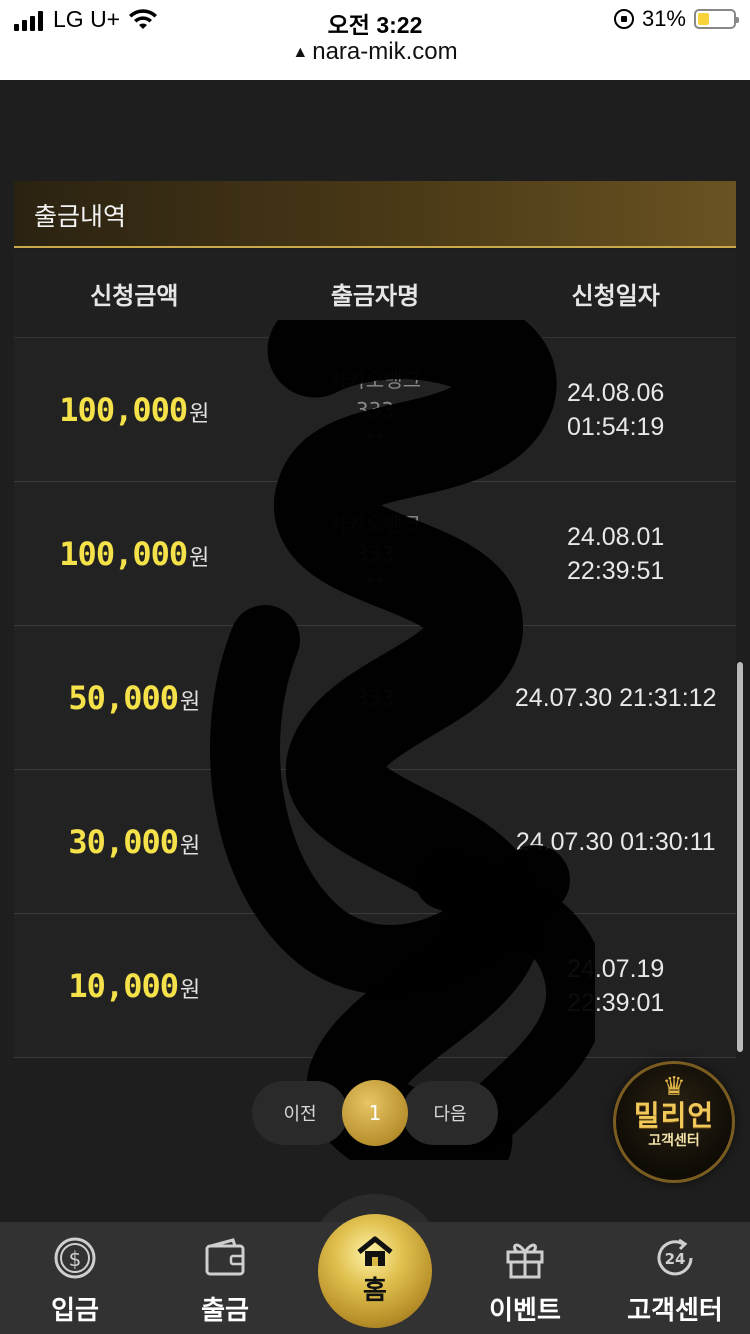  I want to click on table-header: 신청금액 출금자명 신청일자, so click(375, 294).